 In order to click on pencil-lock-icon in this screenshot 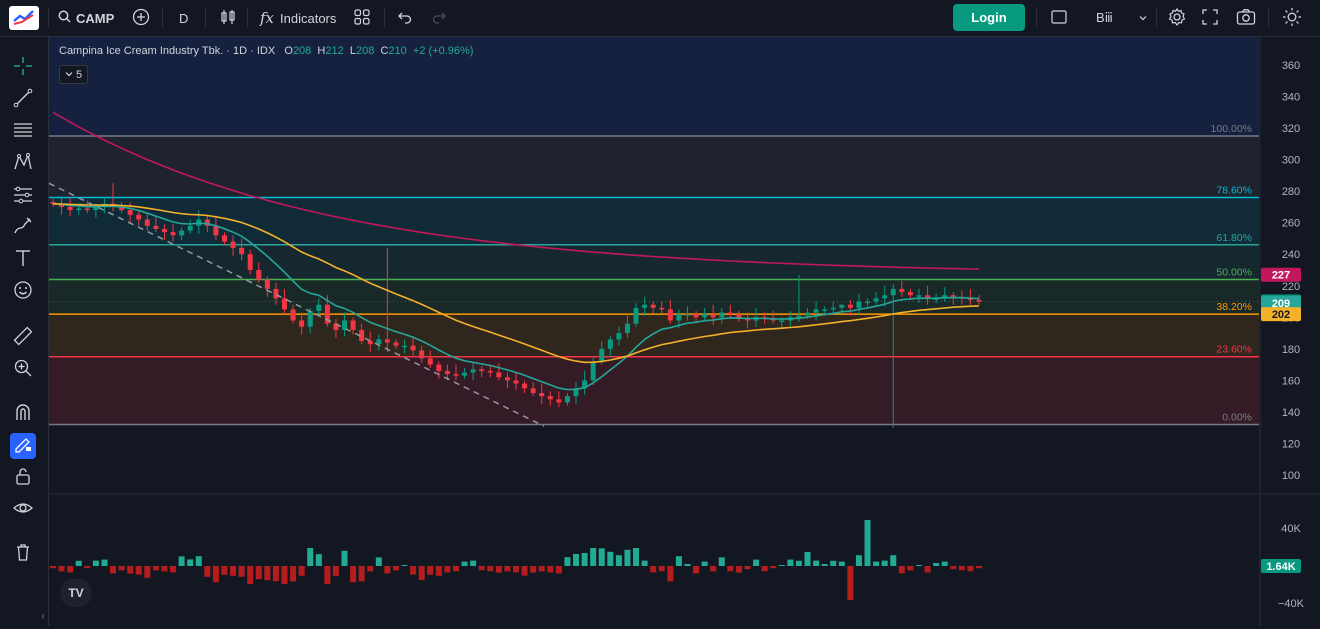, I will do `click(23, 446)`.